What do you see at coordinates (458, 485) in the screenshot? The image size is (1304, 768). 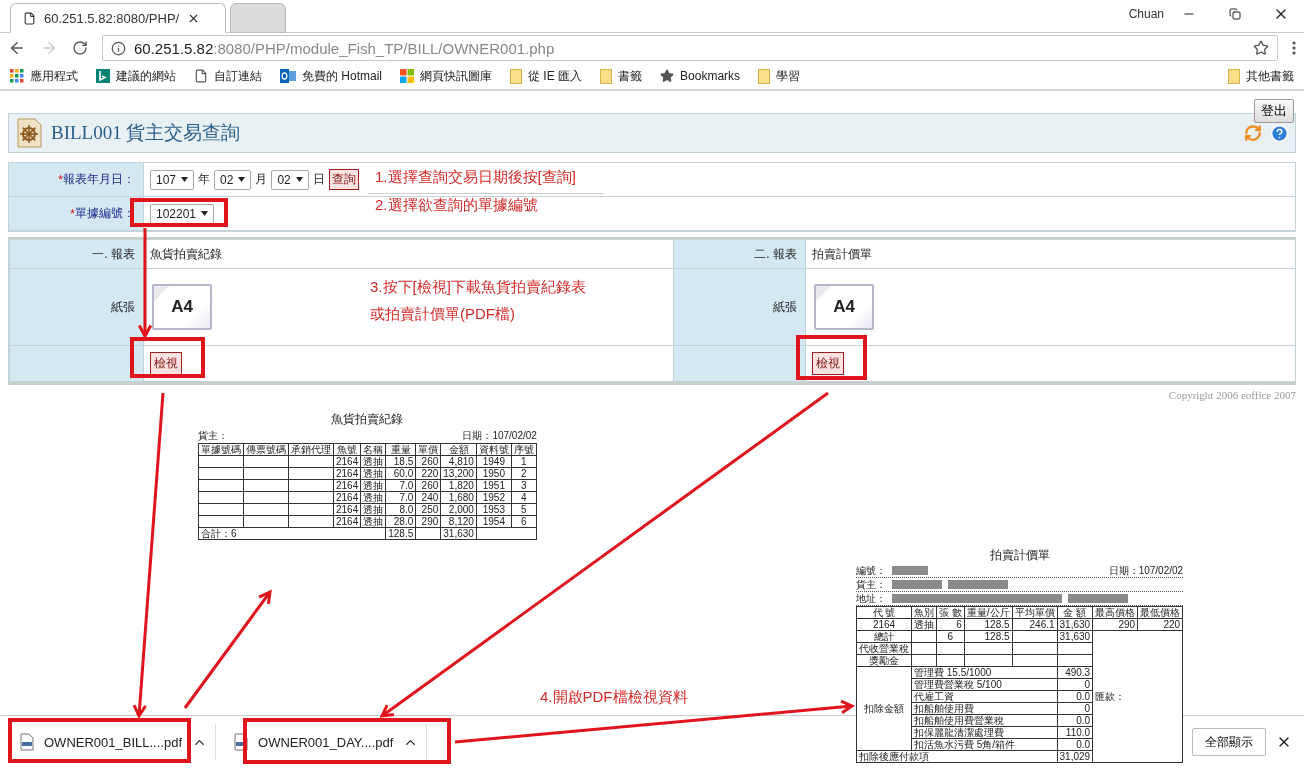 I see `table-cell: 1,820` at bounding box center [458, 485].